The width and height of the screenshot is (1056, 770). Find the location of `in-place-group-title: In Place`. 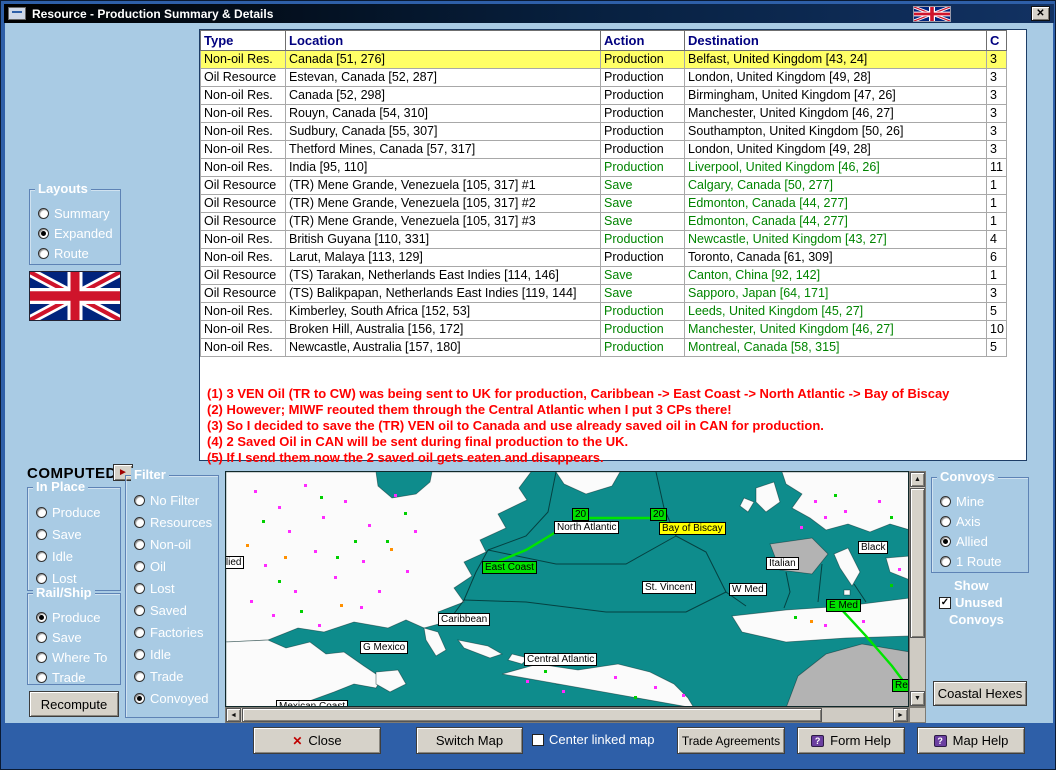

in-place-group-title: In Place is located at coordinates (61, 487).